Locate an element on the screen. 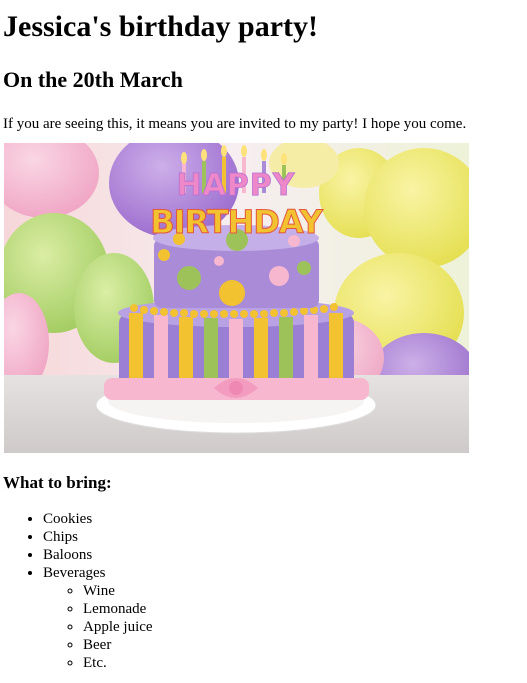  list-item-beverages-label: Beverages is located at coordinates (74, 573).